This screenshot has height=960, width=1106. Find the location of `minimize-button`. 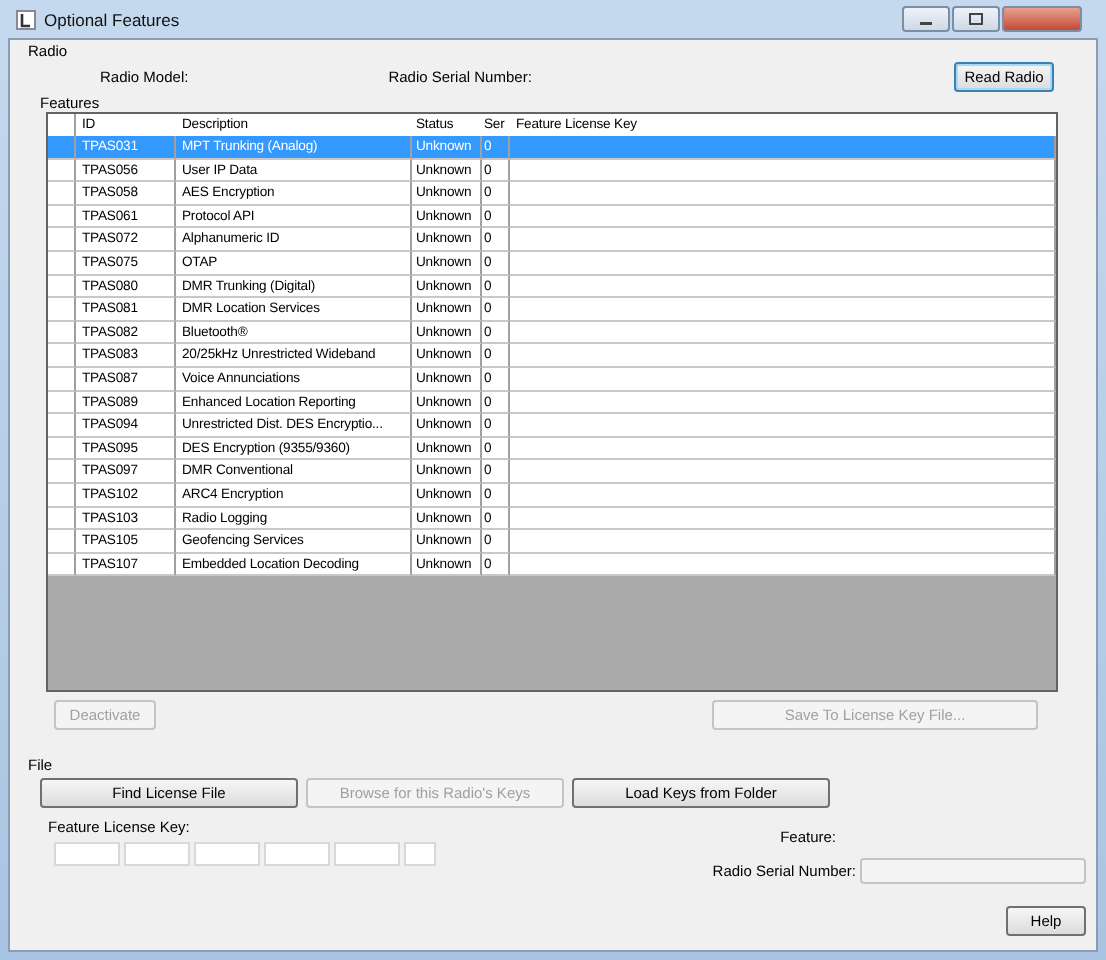

minimize-button is located at coordinates (926, 19).